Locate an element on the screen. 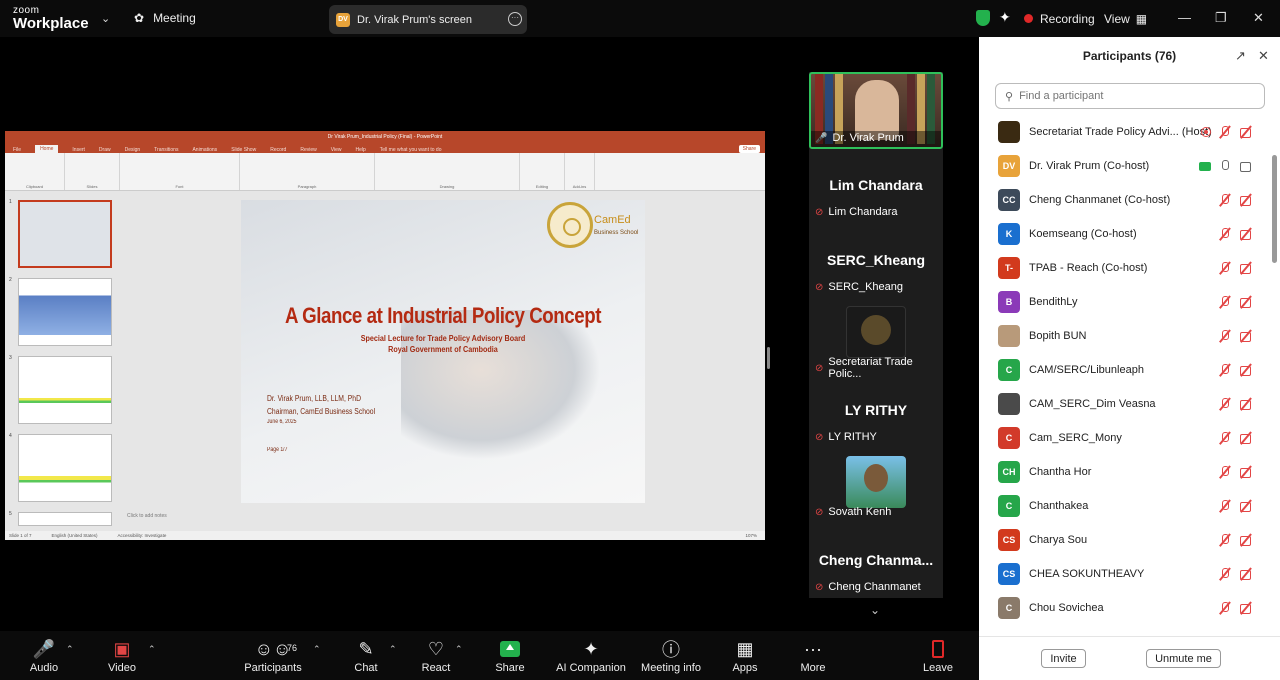 The height and width of the screenshot is (680, 1280). participants-count: 76 is located at coordinates (292, 648).